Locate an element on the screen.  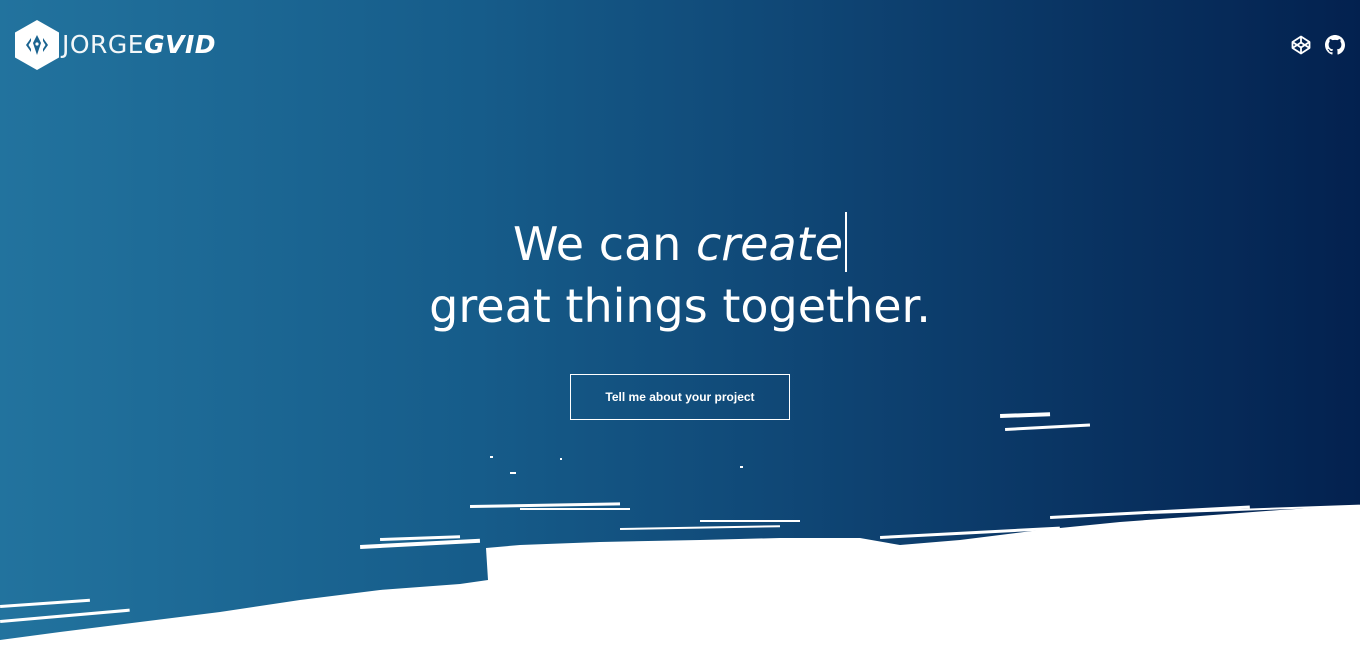
typing-cursor is located at coordinates (846, 242).